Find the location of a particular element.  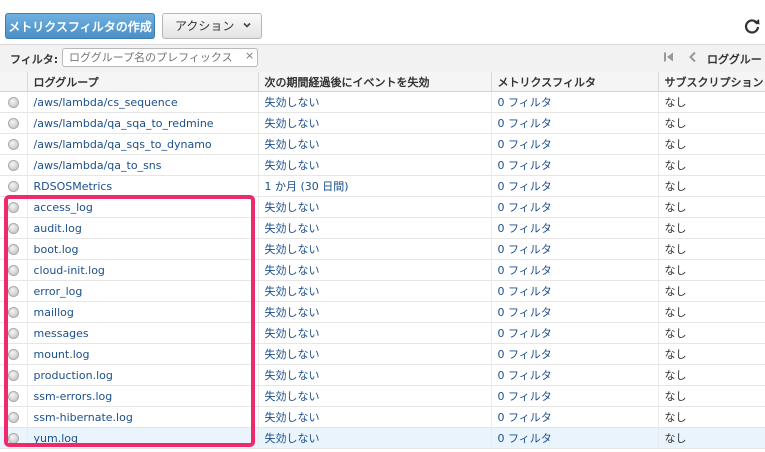

expire-setting-link: 1 か月 (30 日間) is located at coordinates (307, 186).